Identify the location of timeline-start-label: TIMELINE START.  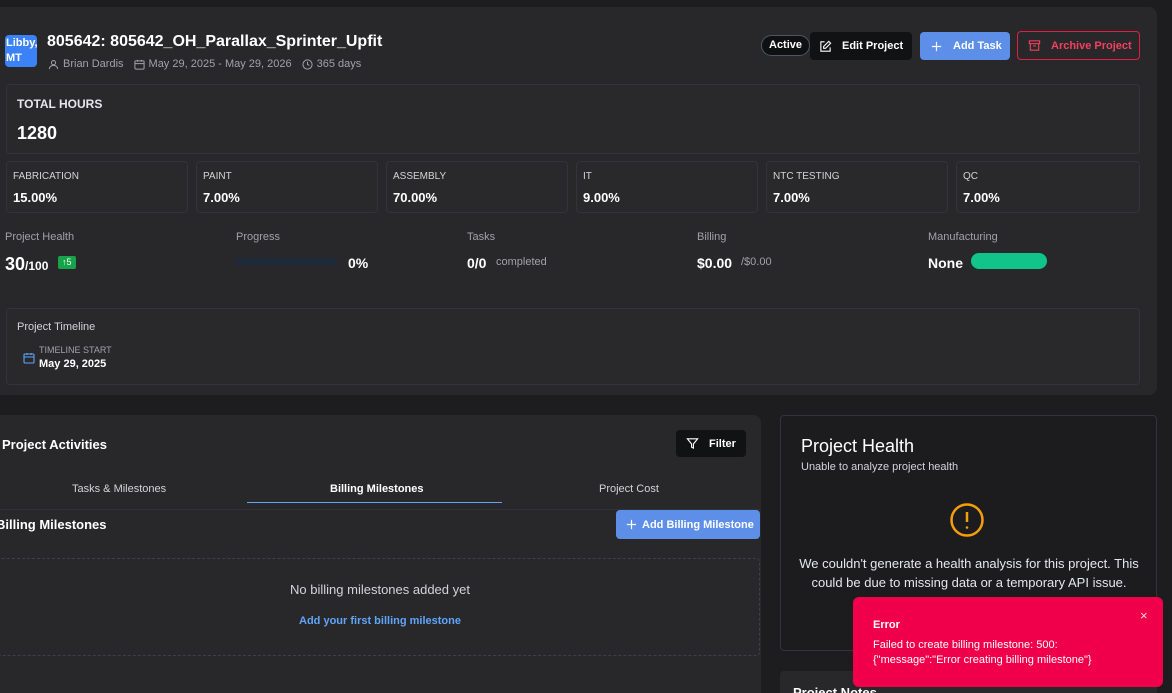
(75, 350).